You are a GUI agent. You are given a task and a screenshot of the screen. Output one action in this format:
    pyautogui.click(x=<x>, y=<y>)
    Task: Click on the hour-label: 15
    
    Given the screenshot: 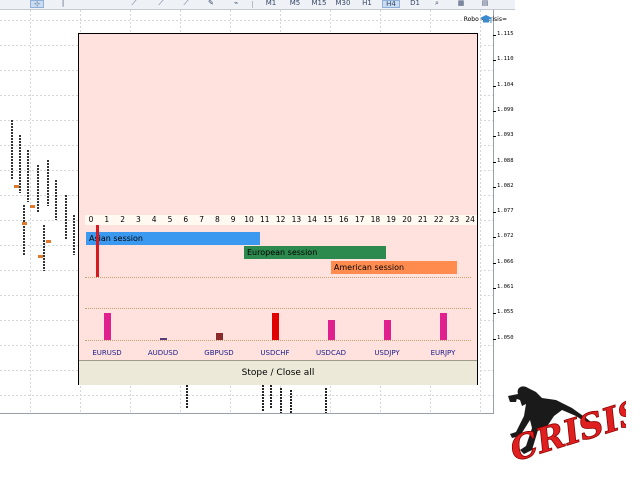 What is the action you would take?
    pyautogui.click(x=328, y=219)
    